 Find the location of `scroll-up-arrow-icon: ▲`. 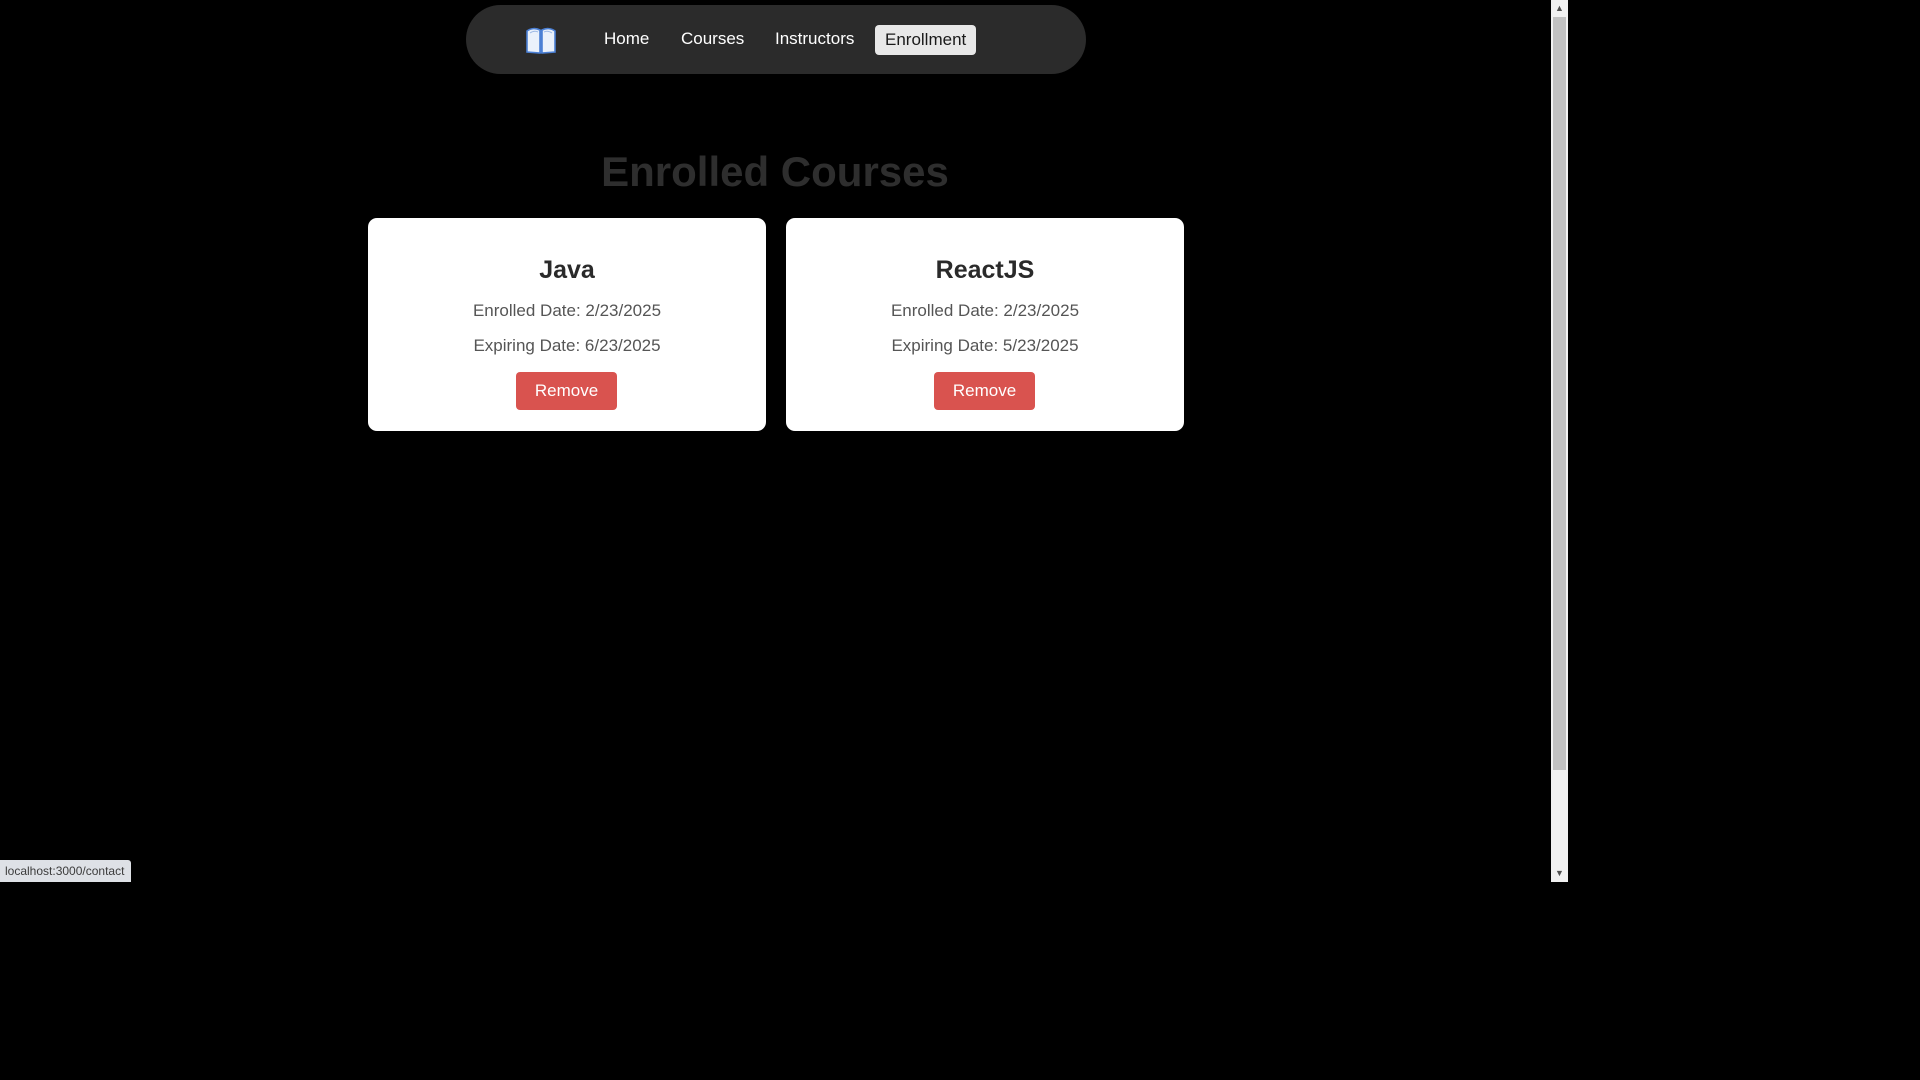

scroll-up-arrow-icon: ▲ is located at coordinates (1559, 8).